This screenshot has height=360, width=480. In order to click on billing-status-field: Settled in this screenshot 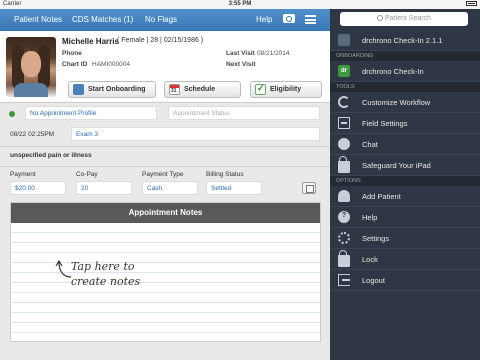, I will do `click(234, 188)`.